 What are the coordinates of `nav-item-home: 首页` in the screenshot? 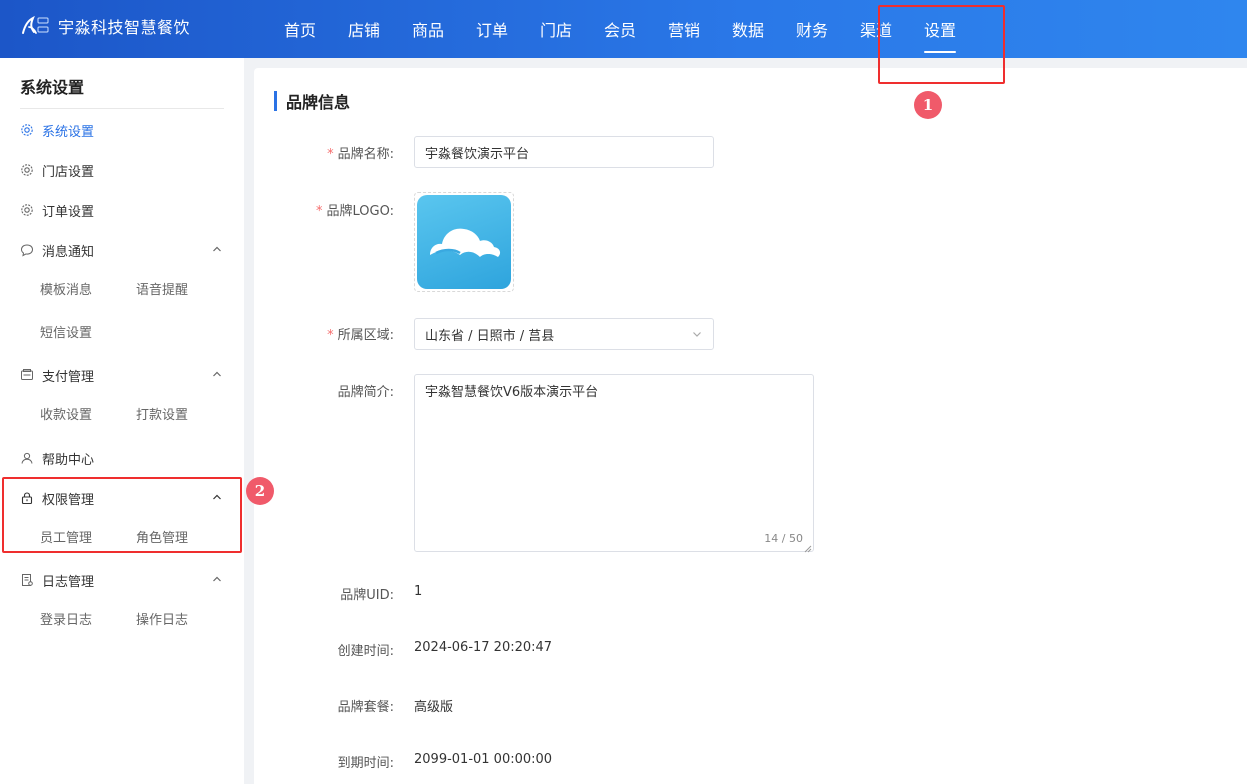 It's located at (300, 29).